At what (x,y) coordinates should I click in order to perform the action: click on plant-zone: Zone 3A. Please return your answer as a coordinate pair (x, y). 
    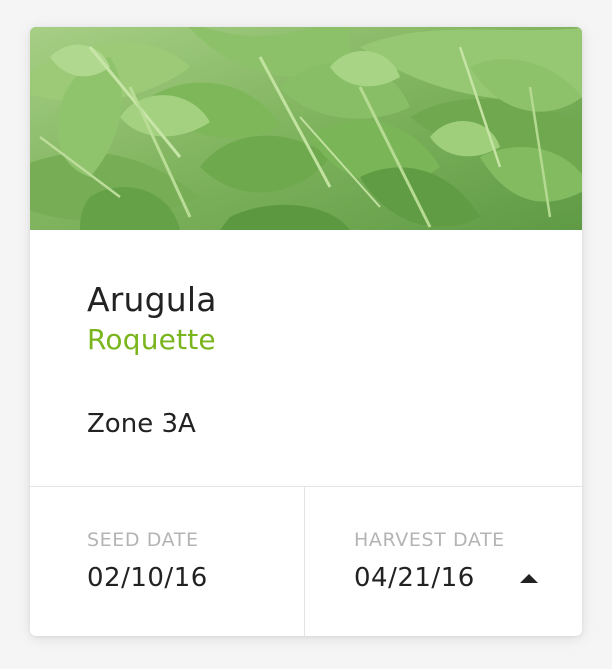
    Looking at the image, I should click on (141, 424).